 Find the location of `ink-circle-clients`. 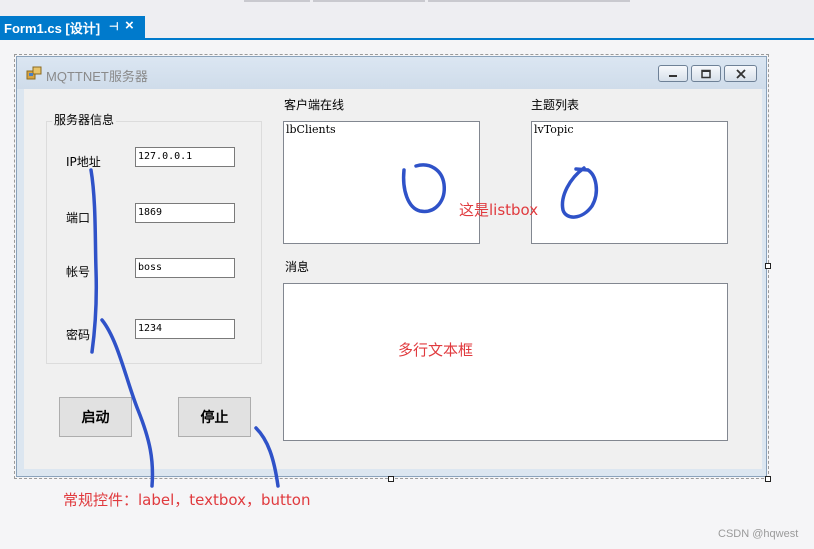

ink-circle-clients is located at coordinates (423, 188).